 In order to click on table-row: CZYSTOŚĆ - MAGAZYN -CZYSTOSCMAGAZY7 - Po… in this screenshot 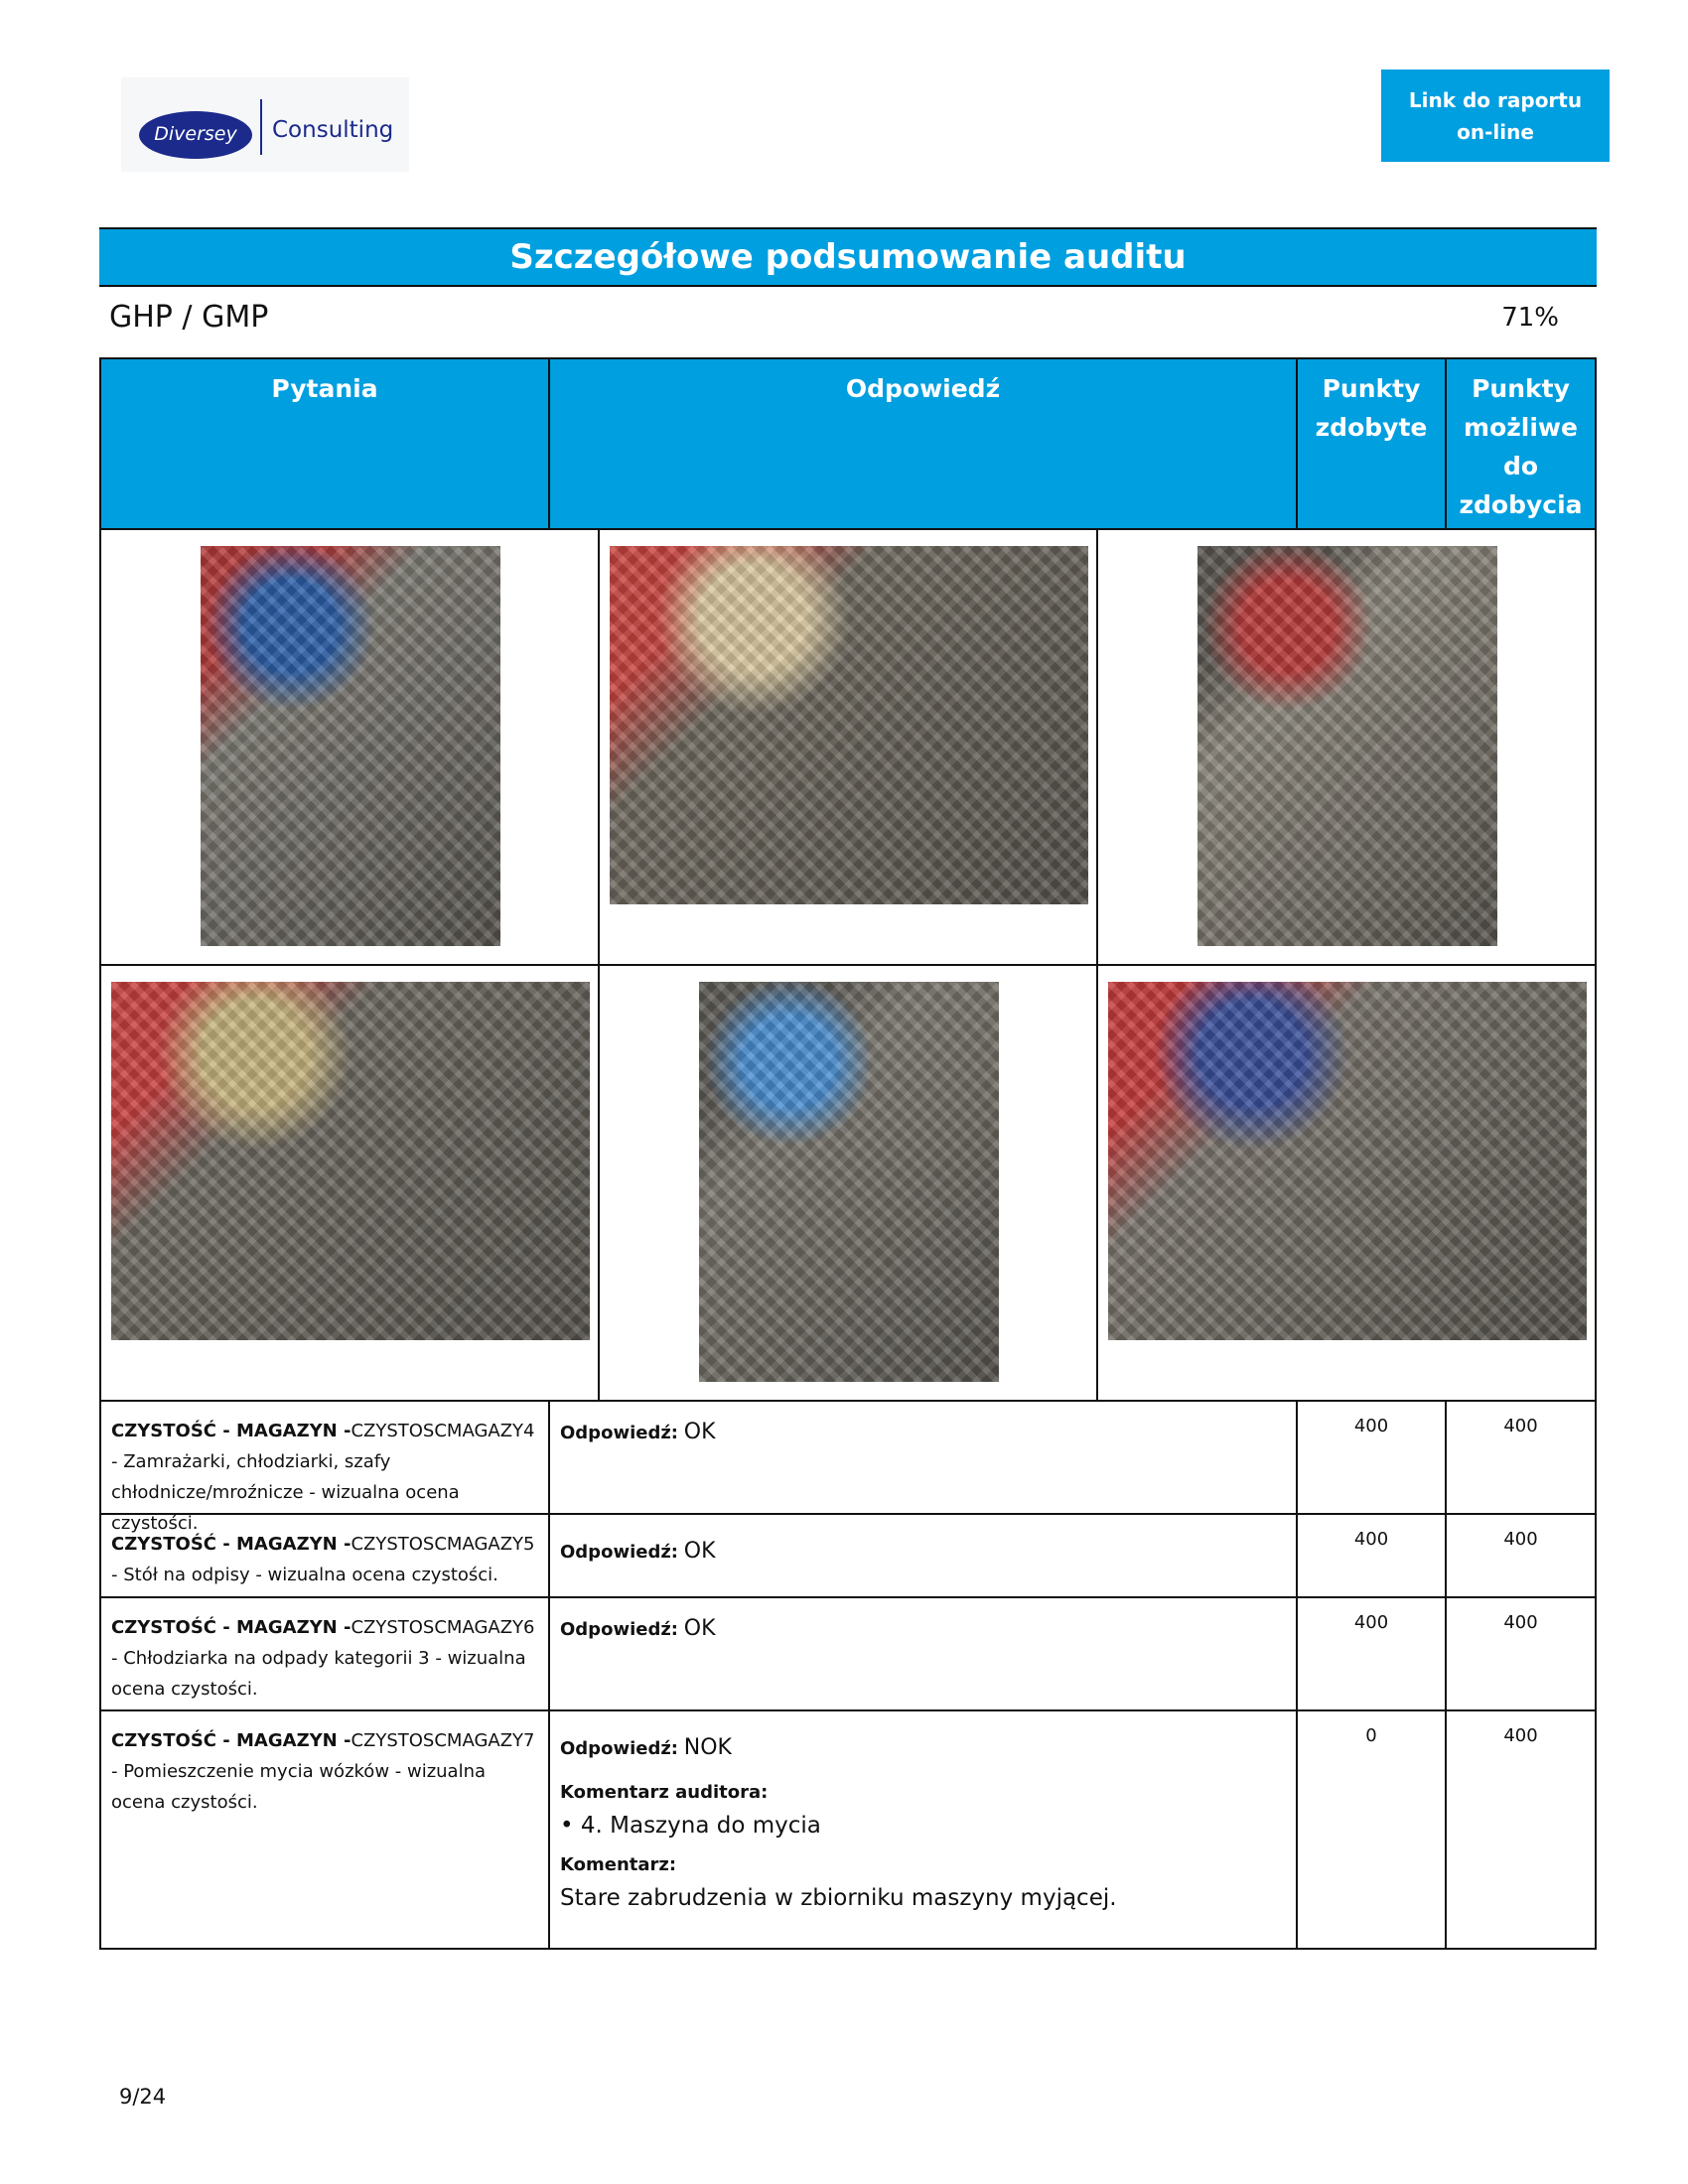, I will do `click(848, 1828)`.